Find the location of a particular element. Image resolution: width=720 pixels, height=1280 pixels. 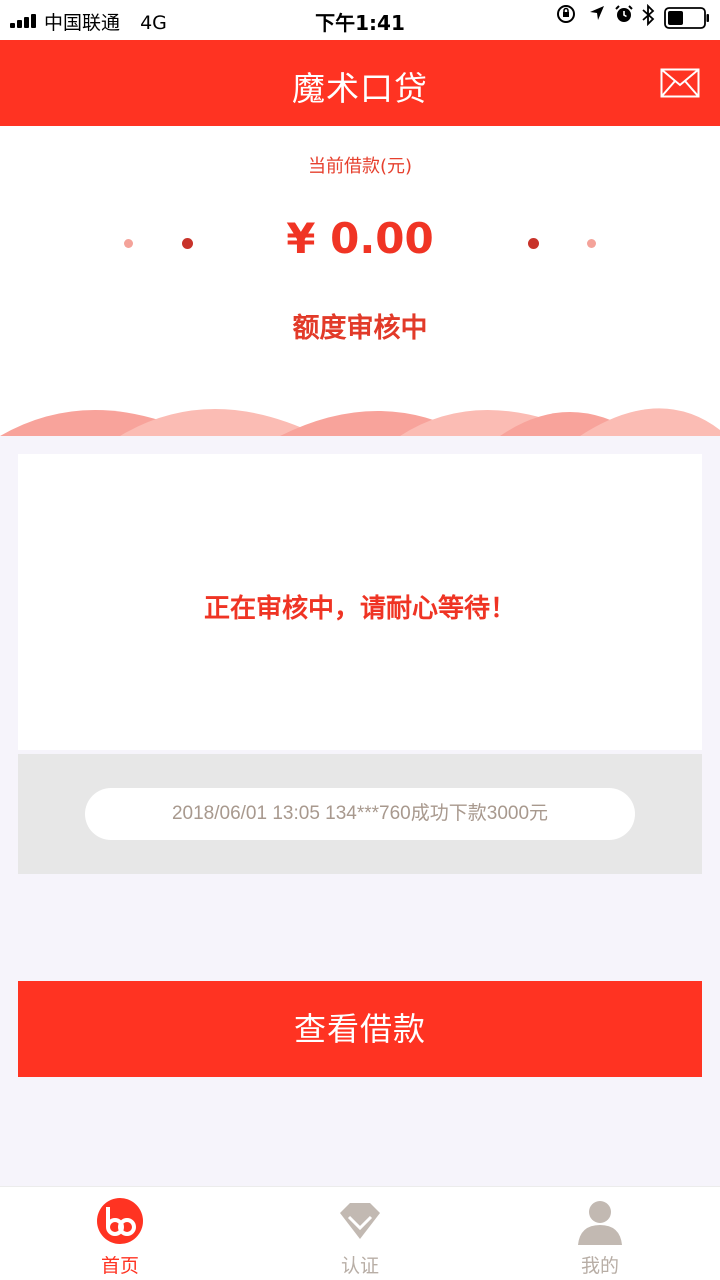

status-time: 下午1:41 is located at coordinates (360, 23).